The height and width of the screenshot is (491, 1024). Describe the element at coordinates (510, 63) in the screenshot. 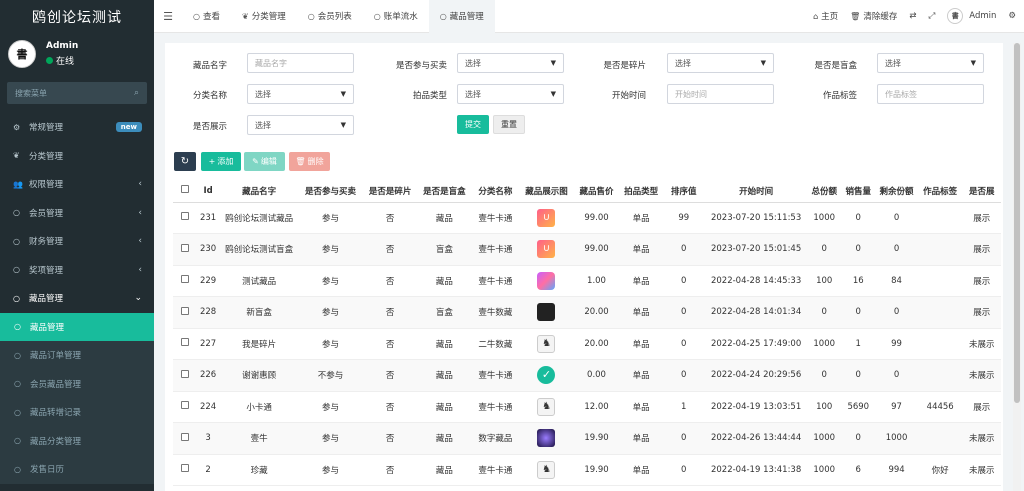

I see `buysell-select: 选择 ▼` at that location.